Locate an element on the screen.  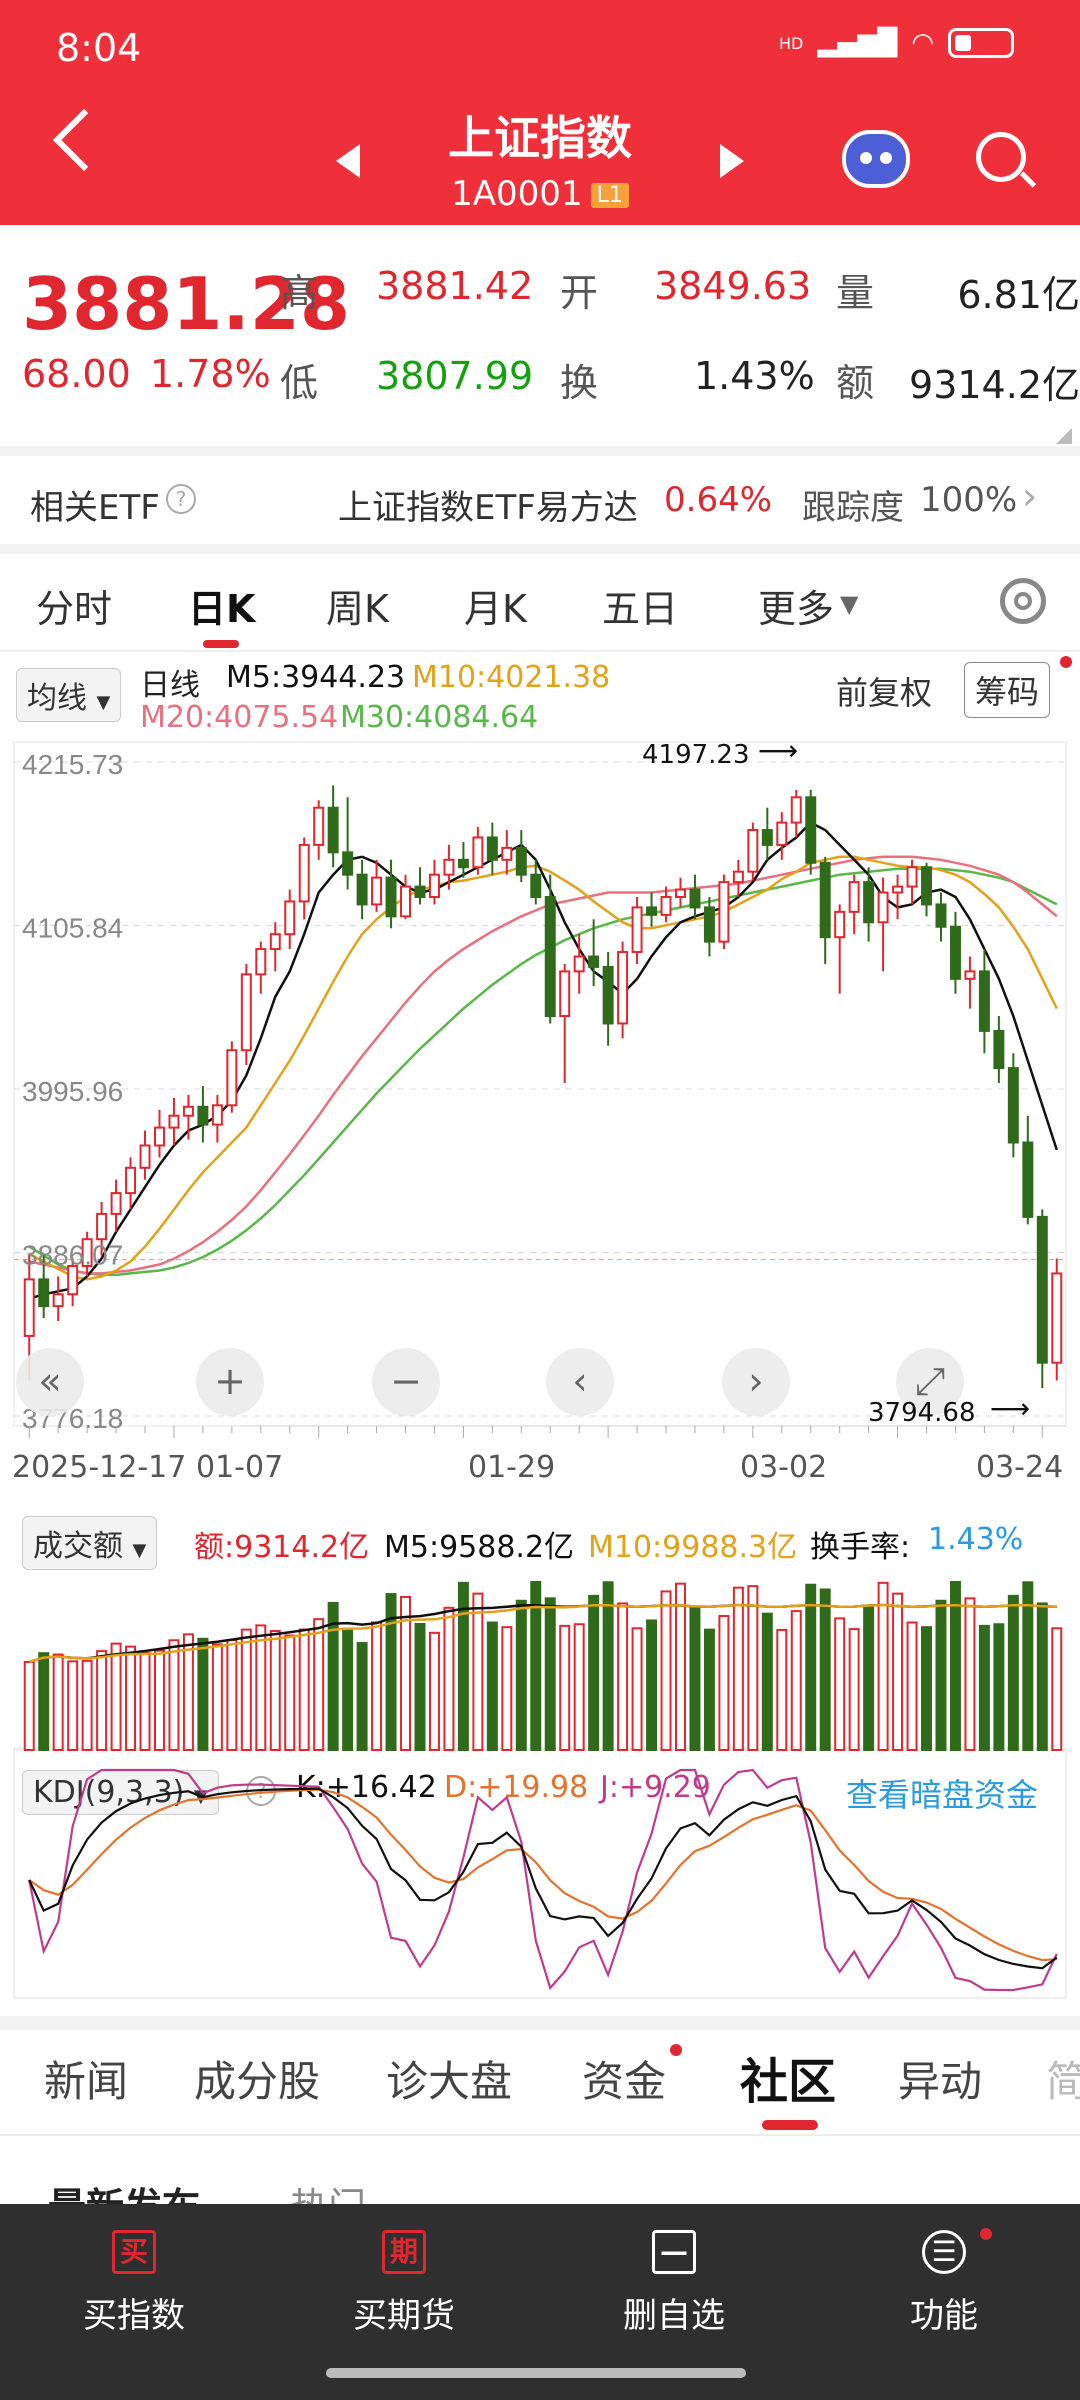
x-label-3: 01-29 is located at coordinates (512, 1467).